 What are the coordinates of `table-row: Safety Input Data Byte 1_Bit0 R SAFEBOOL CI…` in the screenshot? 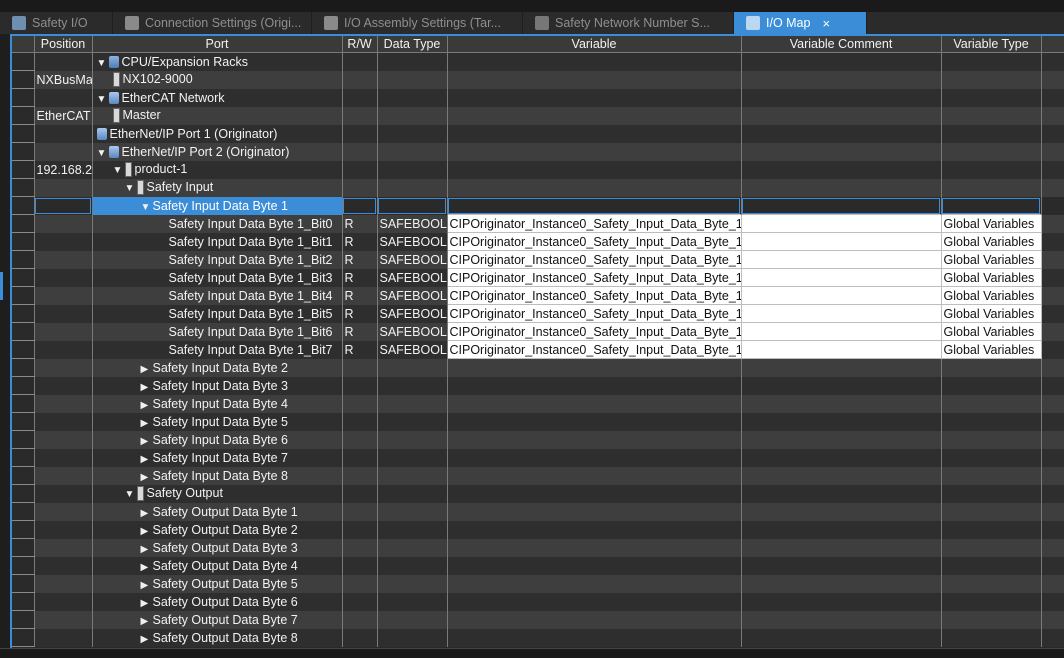 It's located at (538, 223).